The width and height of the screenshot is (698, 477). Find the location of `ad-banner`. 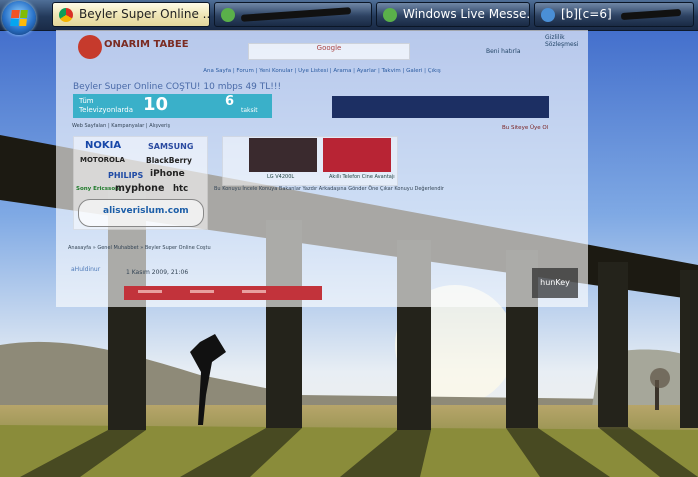

ad-banner is located at coordinates (440, 107).